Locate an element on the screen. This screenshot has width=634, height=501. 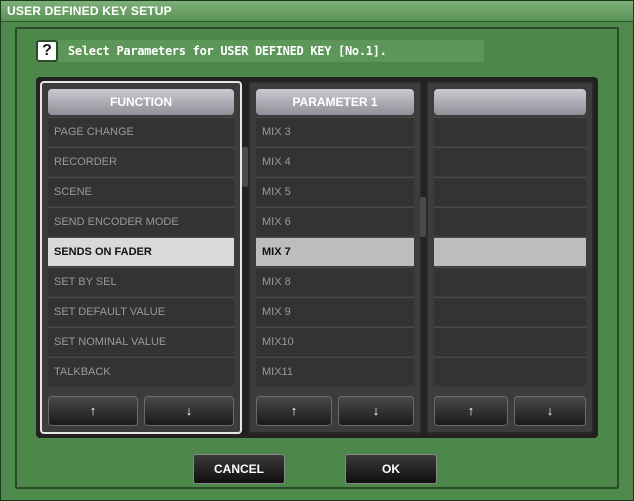
parameter1-item: MIX11 is located at coordinates (335, 371).